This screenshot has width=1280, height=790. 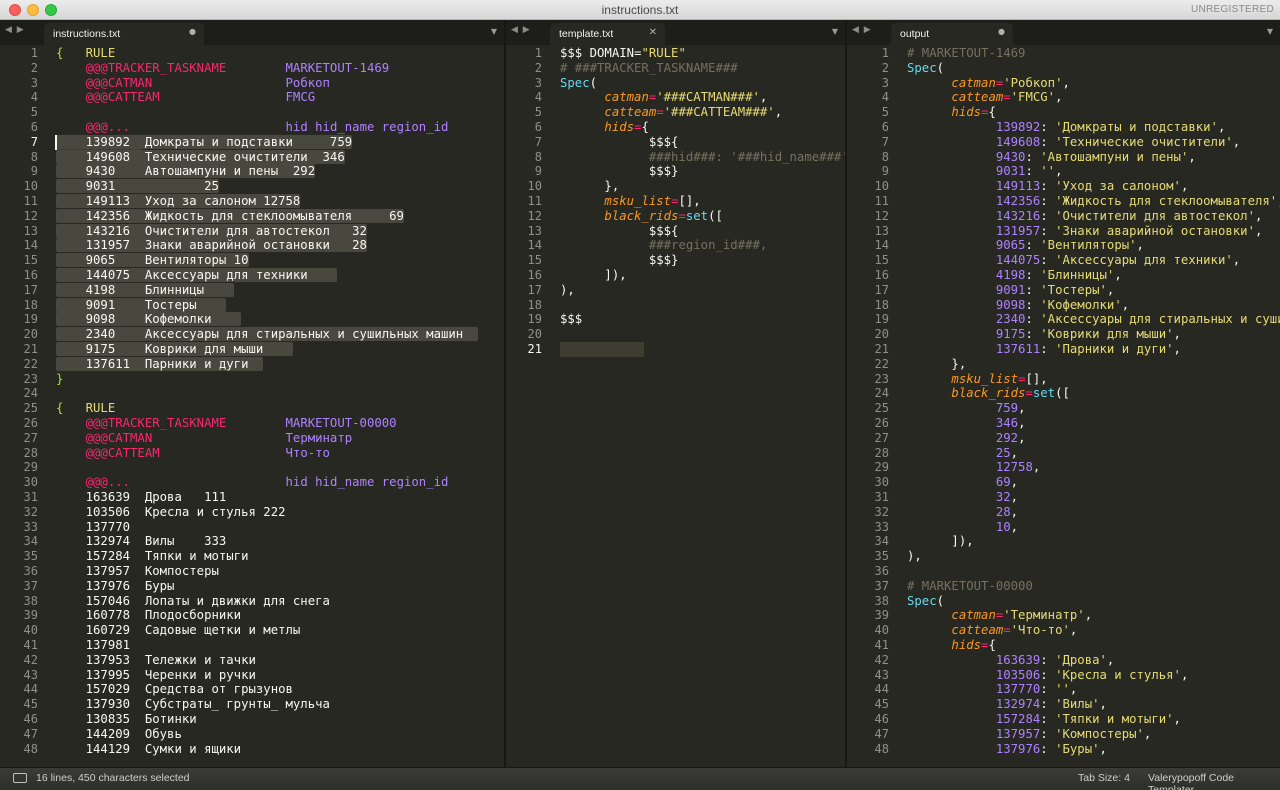 What do you see at coordinates (319, 437) in the screenshot?
I see `code-token: Терминатр` at bounding box center [319, 437].